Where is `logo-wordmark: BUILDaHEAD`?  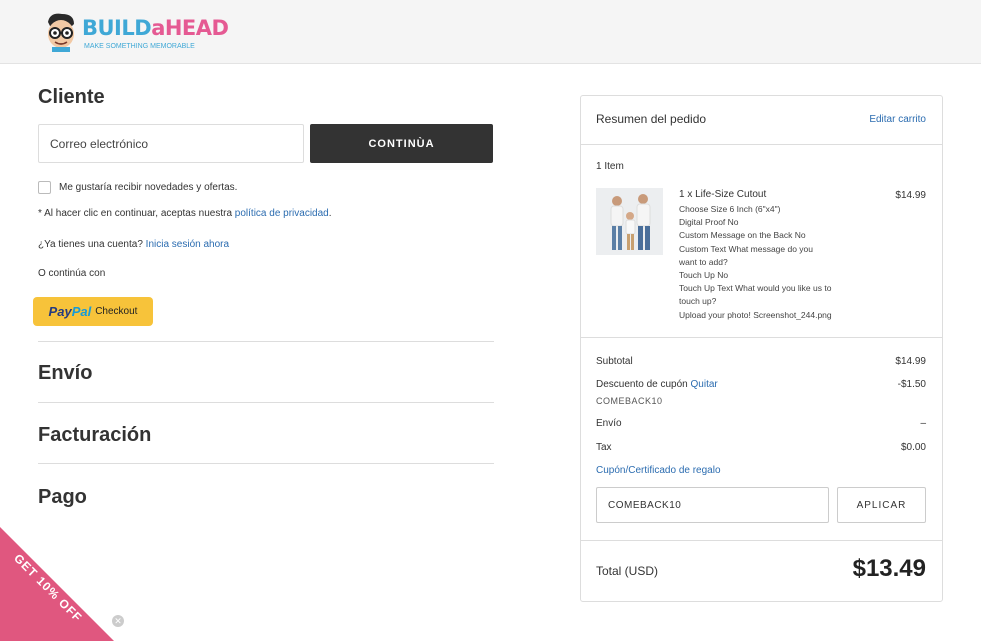
logo-wordmark: BUILDaHEAD is located at coordinates (155, 28).